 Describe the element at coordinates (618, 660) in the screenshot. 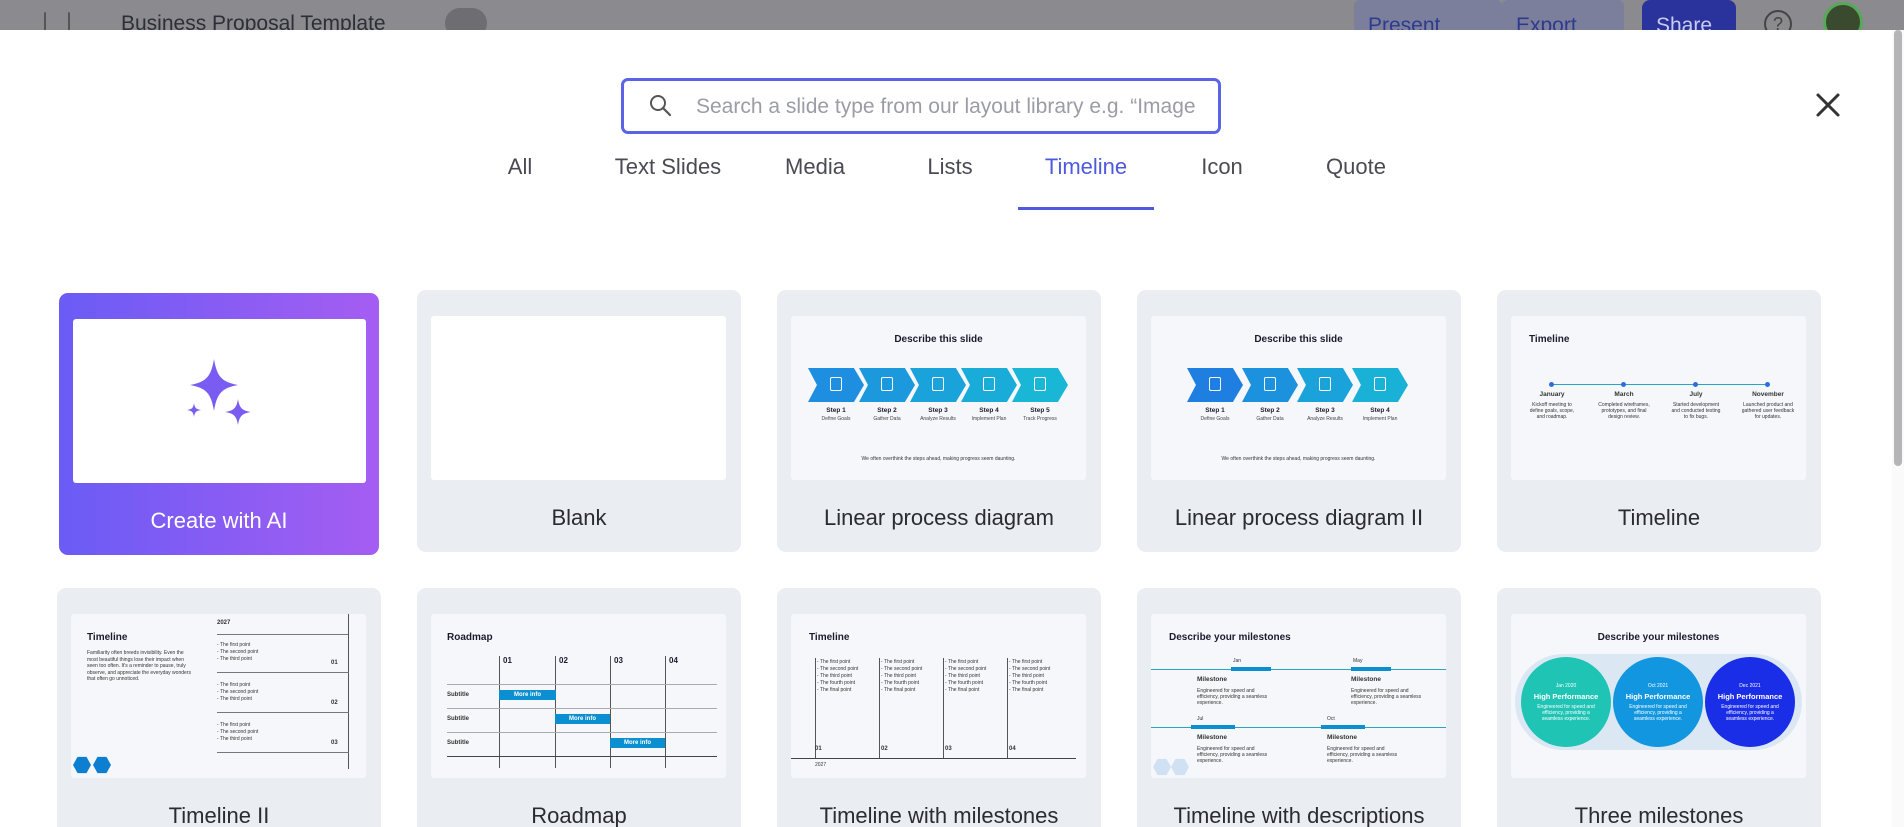

I see `column-header: 03` at that location.